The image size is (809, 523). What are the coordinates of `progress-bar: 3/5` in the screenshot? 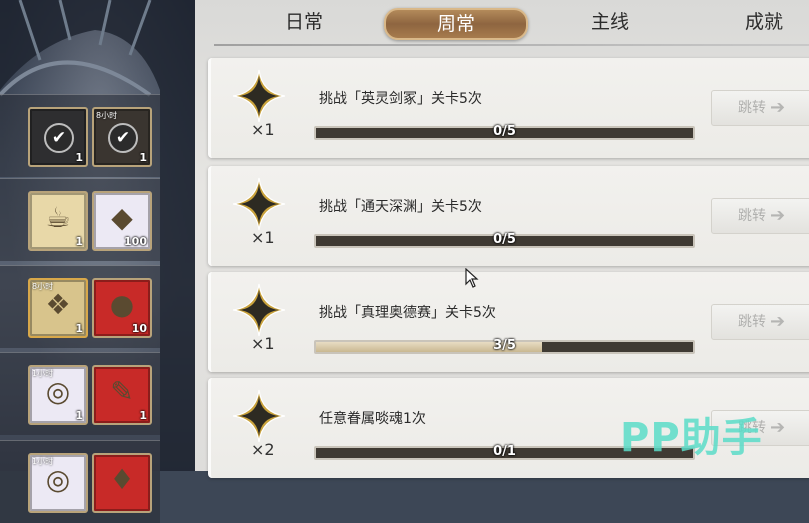 It's located at (504, 346).